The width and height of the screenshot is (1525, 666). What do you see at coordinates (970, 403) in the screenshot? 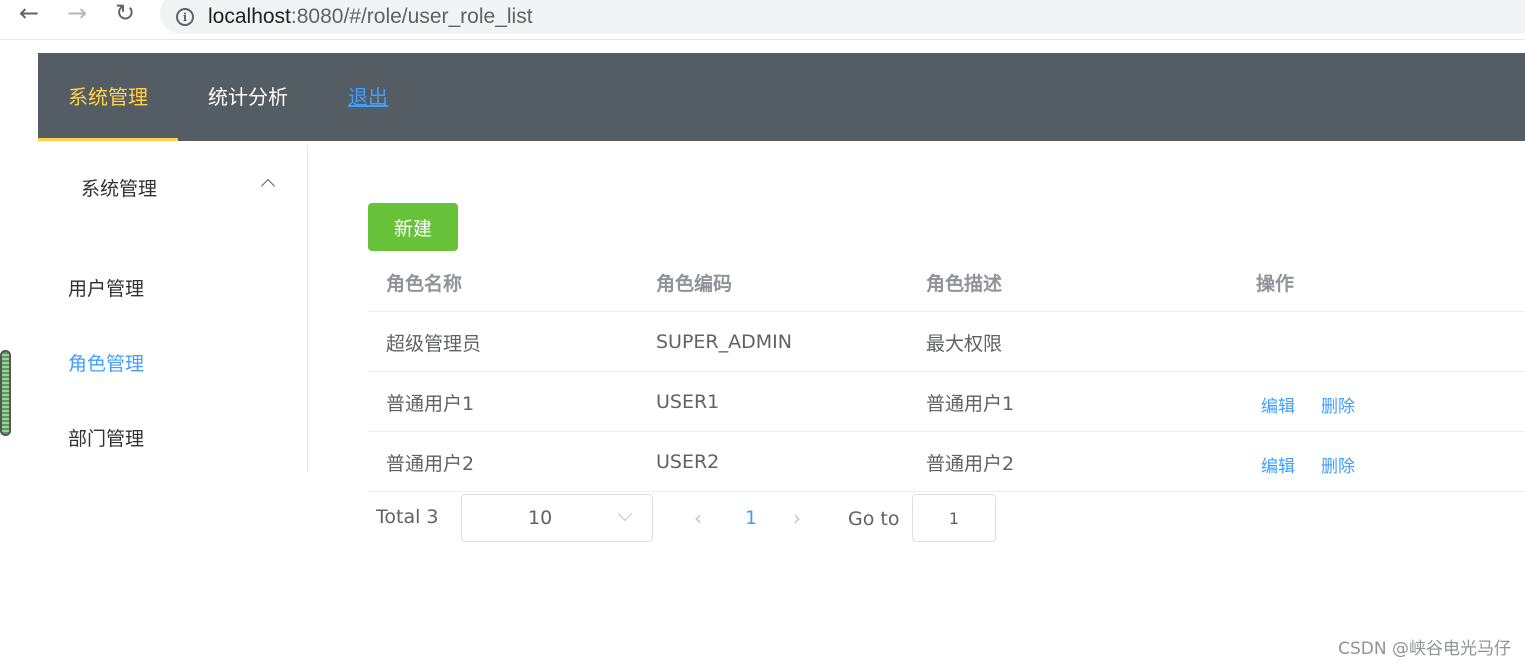
I see `cell-role-desc: 普通用户1` at bounding box center [970, 403].